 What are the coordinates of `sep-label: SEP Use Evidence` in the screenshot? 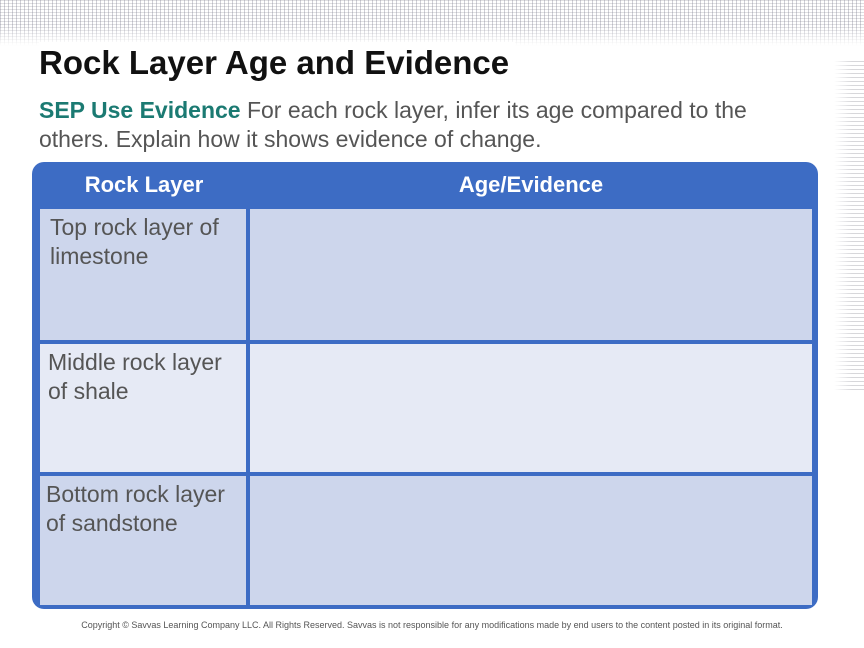 It's located at (140, 110).